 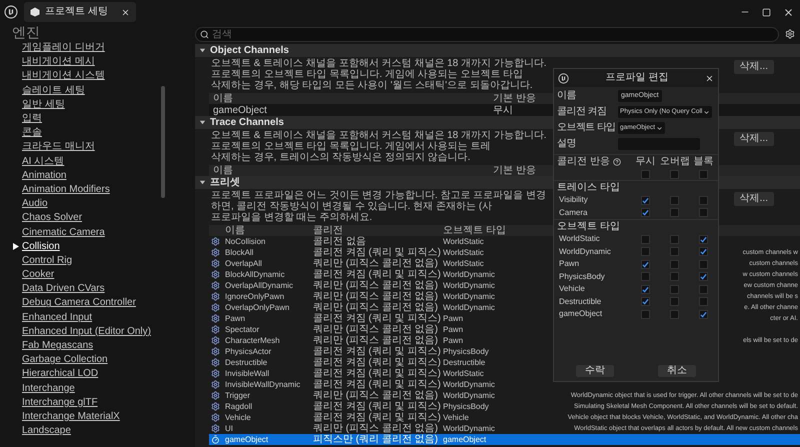 I want to click on table-cell: PhysicsActor, so click(x=247, y=351).